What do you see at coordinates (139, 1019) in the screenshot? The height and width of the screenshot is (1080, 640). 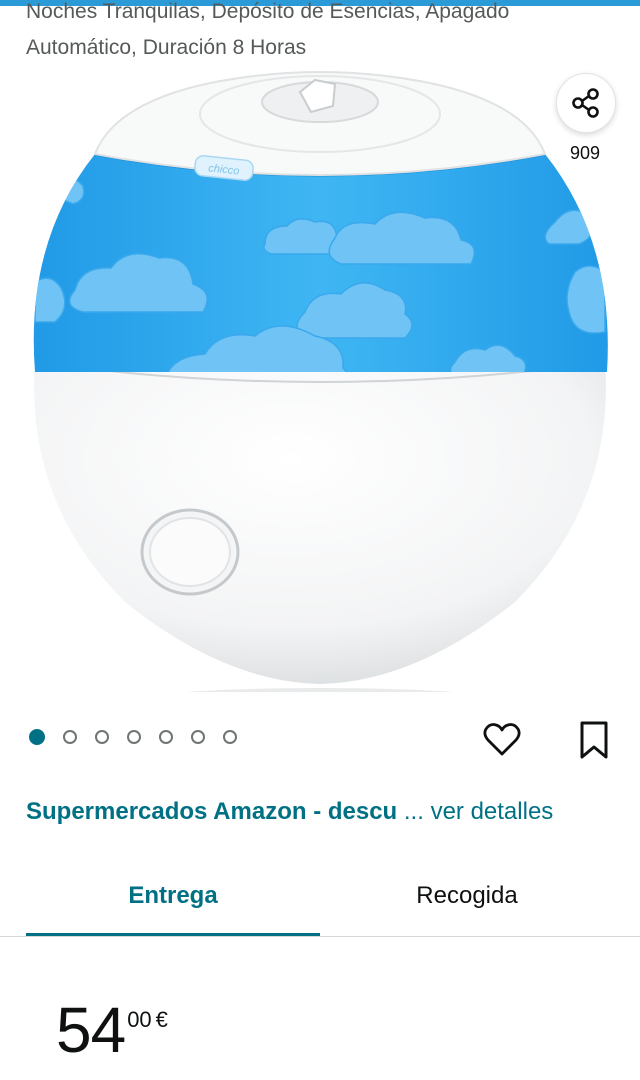 I see `price-fraction: 00` at bounding box center [139, 1019].